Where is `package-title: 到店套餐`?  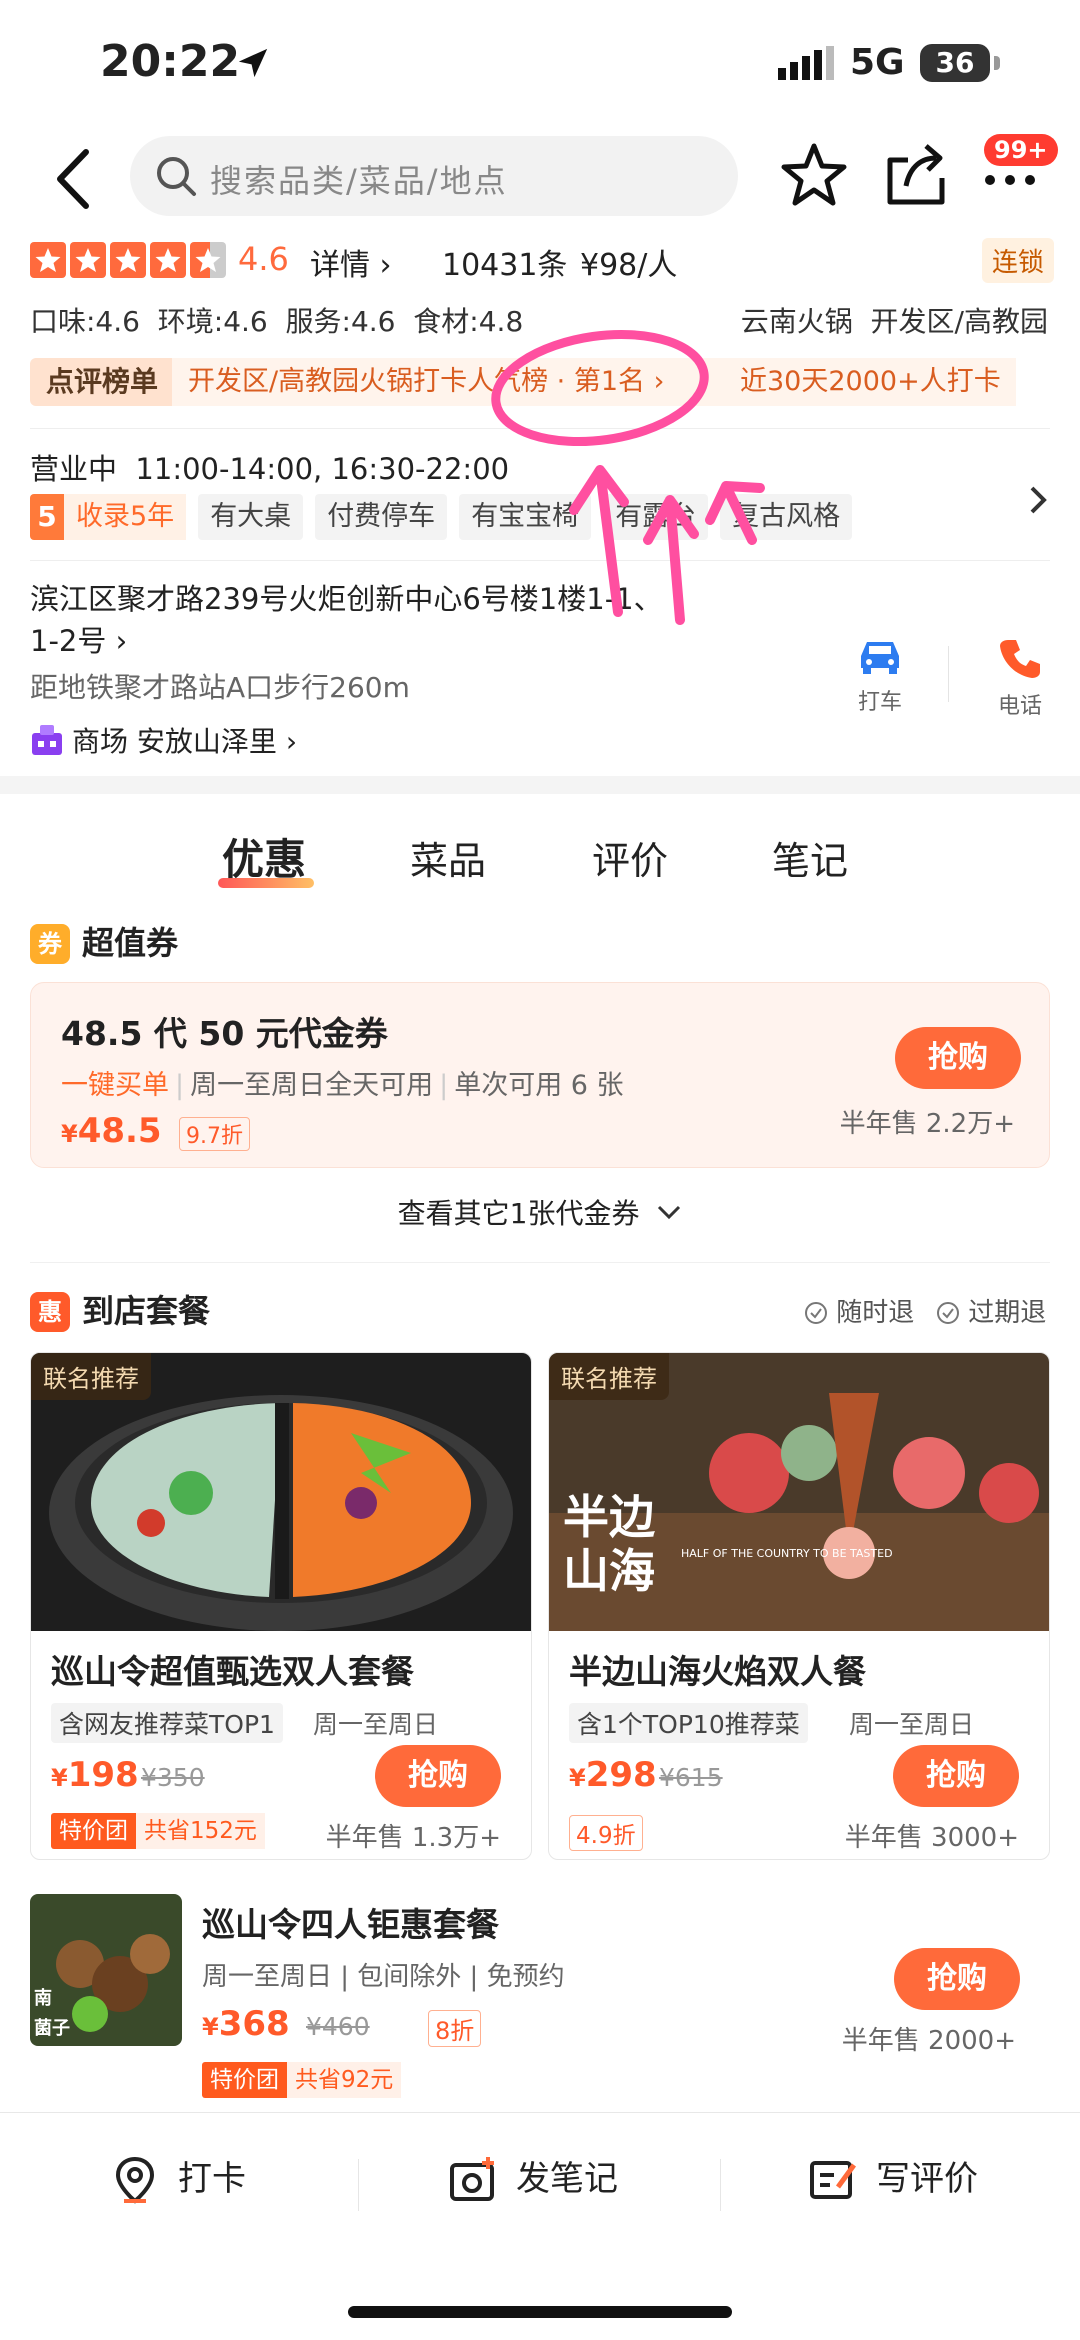 package-title: 到店套餐 is located at coordinates (146, 1311).